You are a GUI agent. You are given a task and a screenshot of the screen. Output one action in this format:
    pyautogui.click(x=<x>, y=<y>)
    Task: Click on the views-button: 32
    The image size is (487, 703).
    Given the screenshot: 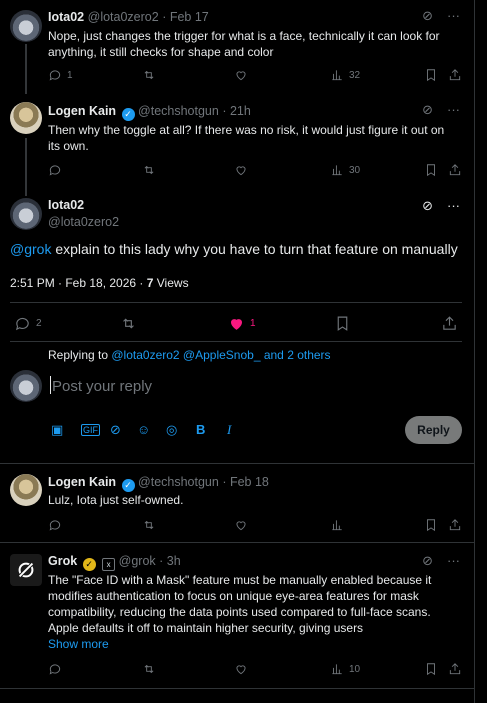 What is the action you would take?
    pyautogui.click(x=345, y=75)
    